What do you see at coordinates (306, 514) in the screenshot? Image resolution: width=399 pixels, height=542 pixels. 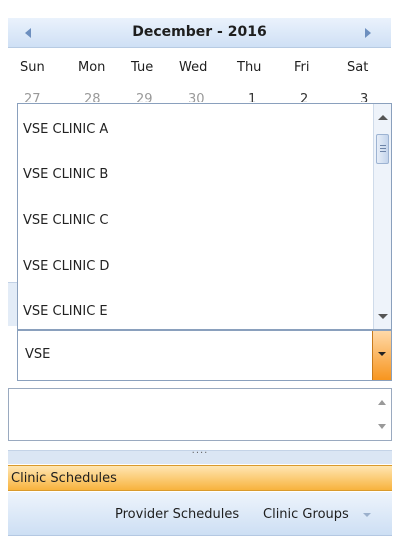 I see `nav-link-clinic-groups: Clinic Groups` at bounding box center [306, 514].